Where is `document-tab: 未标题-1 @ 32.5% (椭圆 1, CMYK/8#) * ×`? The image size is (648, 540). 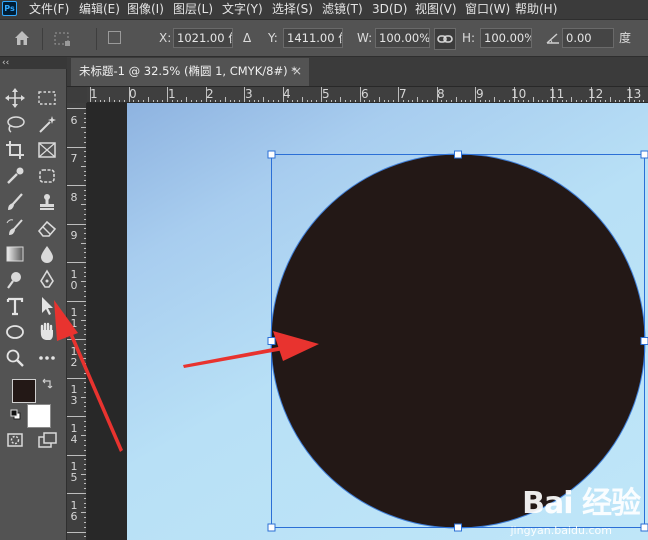 document-tab: 未标题-1 @ 32.5% (椭圆 1, CMYK/8#) * × is located at coordinates (190, 72).